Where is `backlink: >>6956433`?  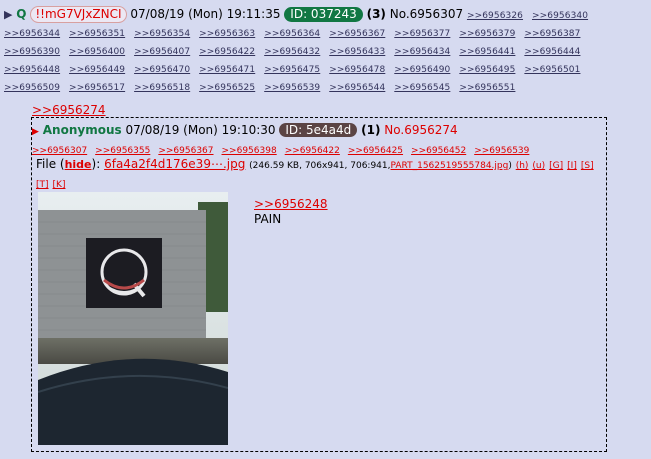 backlink: >>6956433 is located at coordinates (357, 52).